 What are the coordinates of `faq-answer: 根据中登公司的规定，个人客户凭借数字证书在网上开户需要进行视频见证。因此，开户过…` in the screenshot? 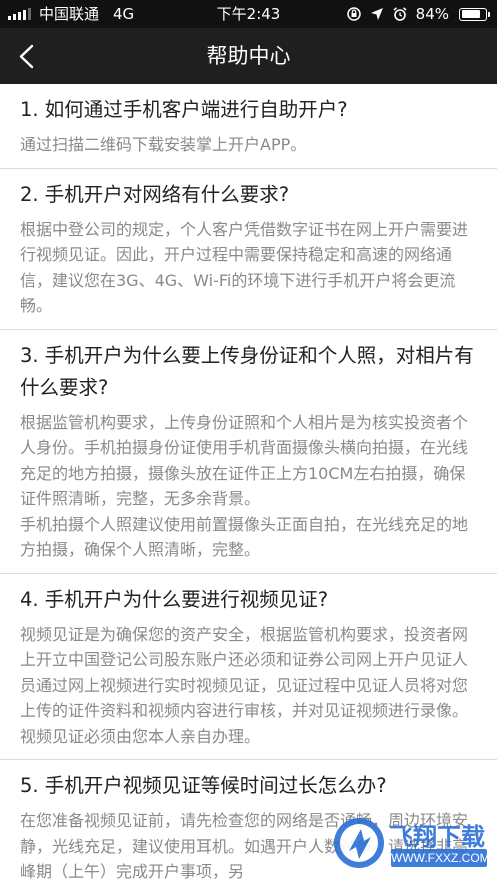 It's located at (249, 273).